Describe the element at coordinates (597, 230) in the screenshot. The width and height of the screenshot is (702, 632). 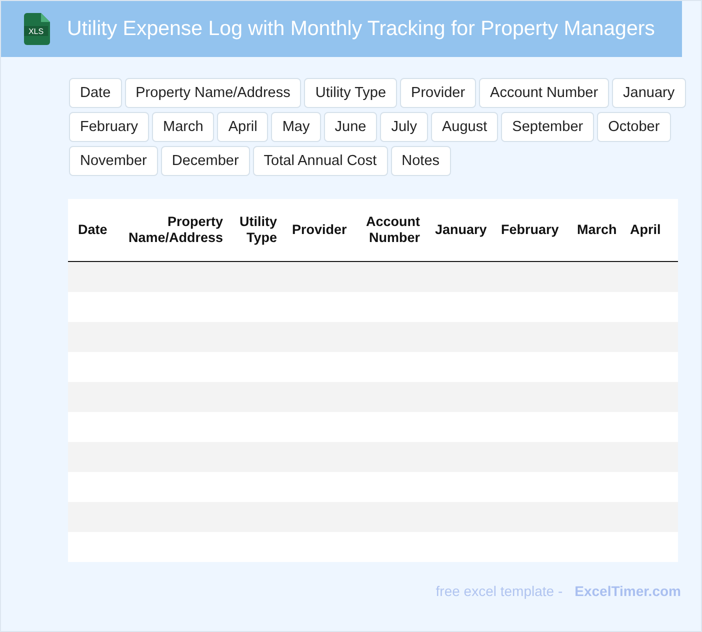
I see `column-header: March` at that location.